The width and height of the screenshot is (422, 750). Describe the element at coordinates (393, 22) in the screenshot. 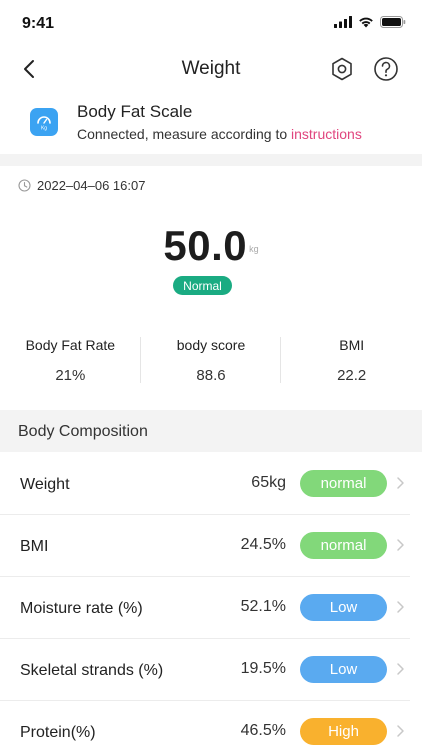

I see `battery-icon` at that location.